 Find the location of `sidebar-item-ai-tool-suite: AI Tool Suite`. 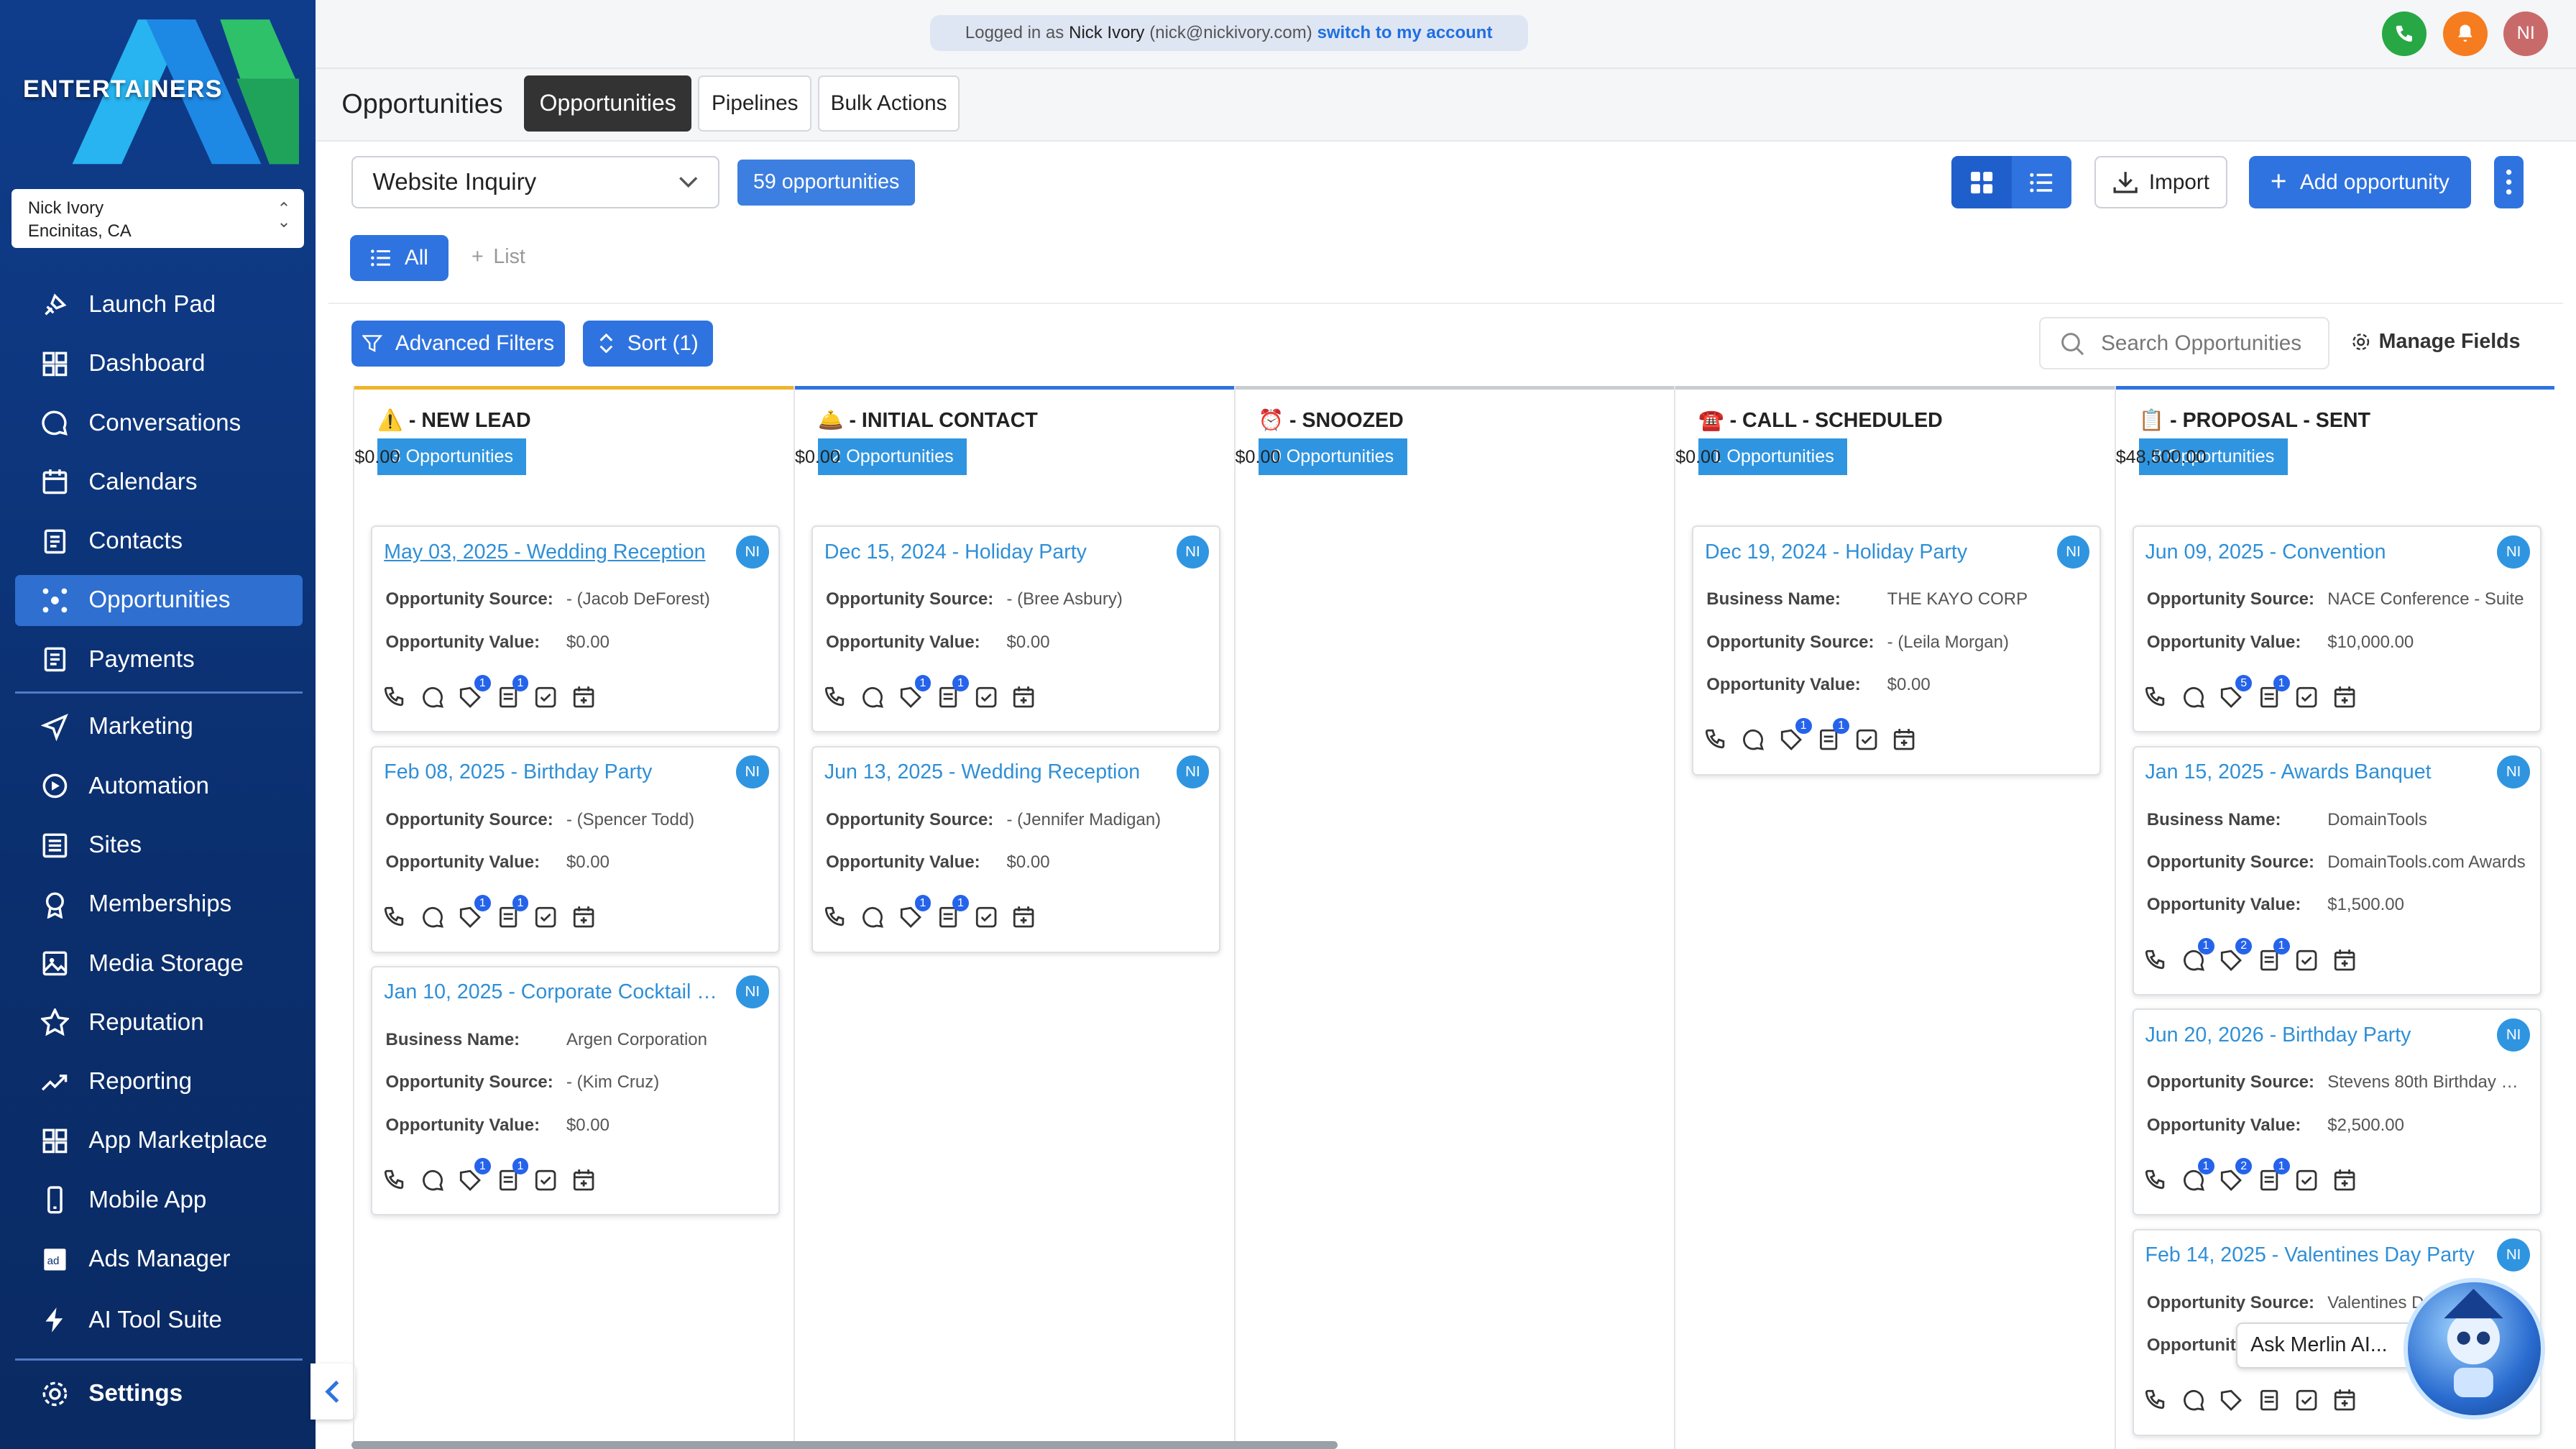

sidebar-item-ai-tool-suite: AI Tool Suite is located at coordinates (159, 1320).